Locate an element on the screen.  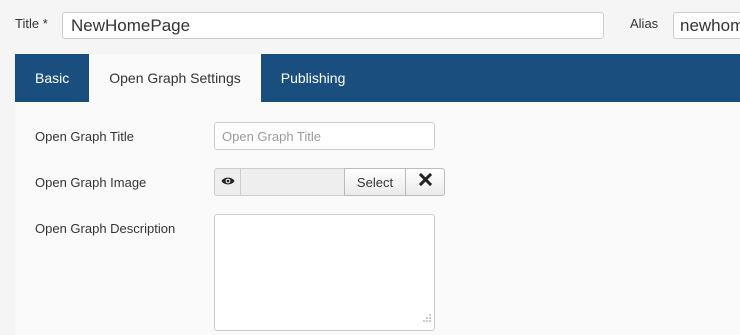
eye-icon is located at coordinates (228, 182).